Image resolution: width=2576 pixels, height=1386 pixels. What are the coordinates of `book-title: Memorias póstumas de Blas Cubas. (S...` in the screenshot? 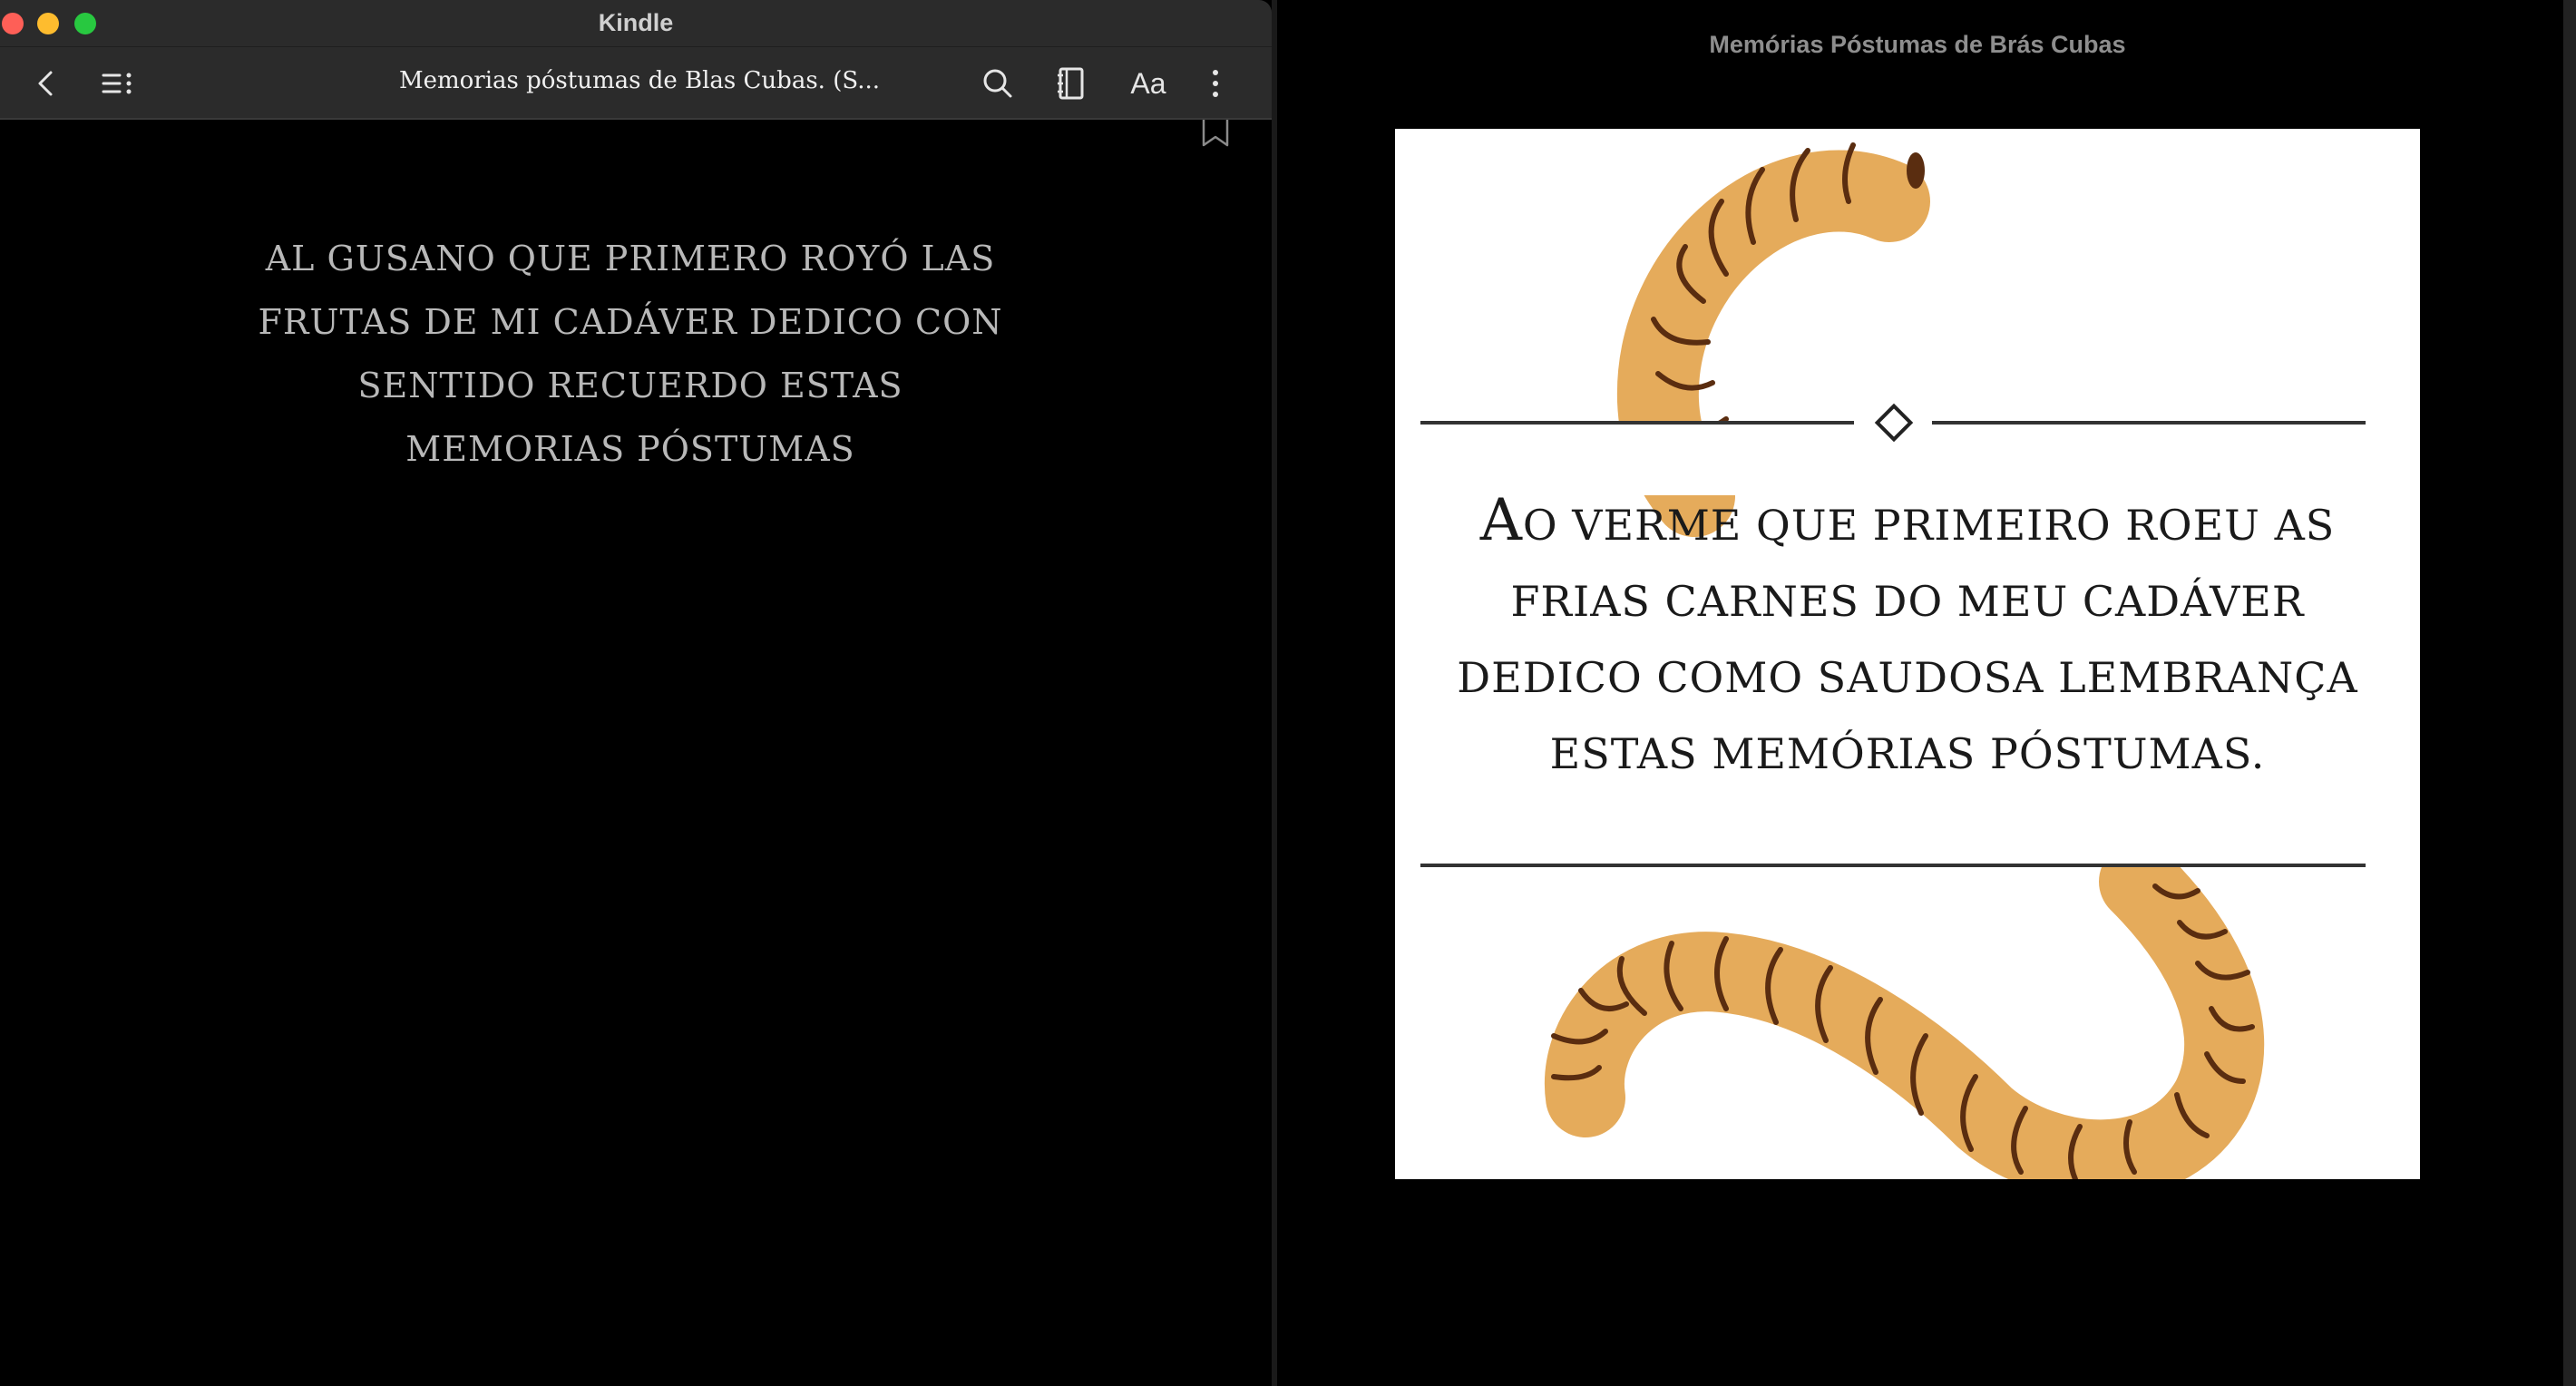 It's located at (639, 80).